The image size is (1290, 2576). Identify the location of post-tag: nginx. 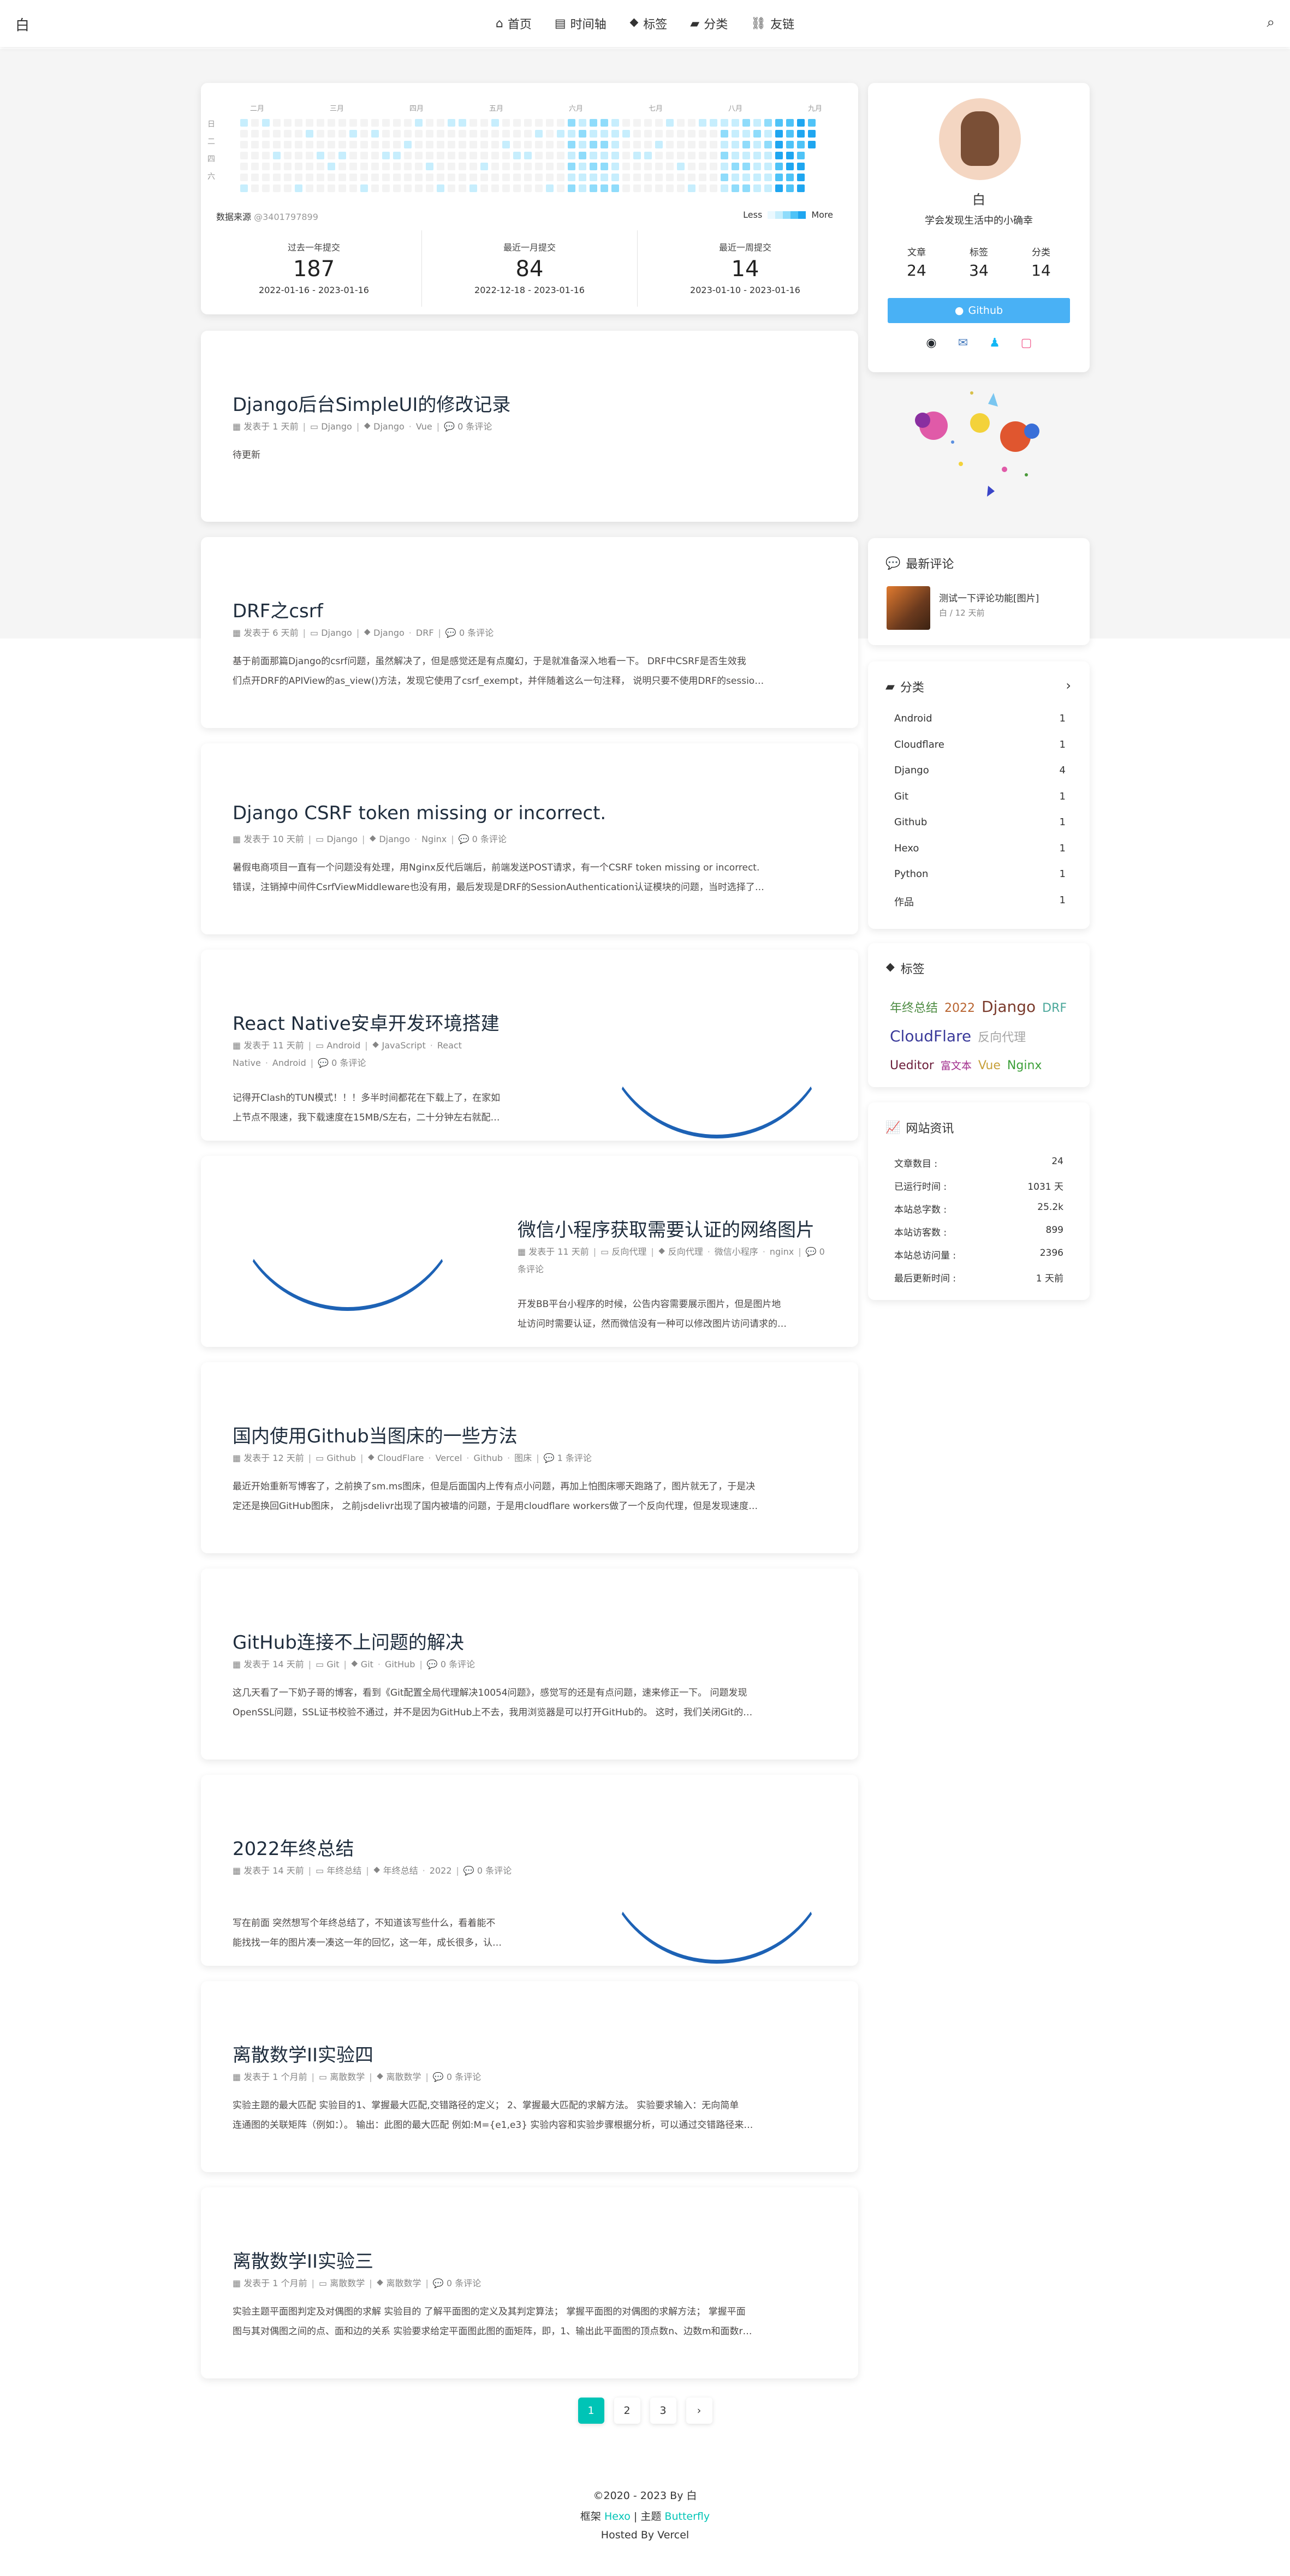
(782, 1252).